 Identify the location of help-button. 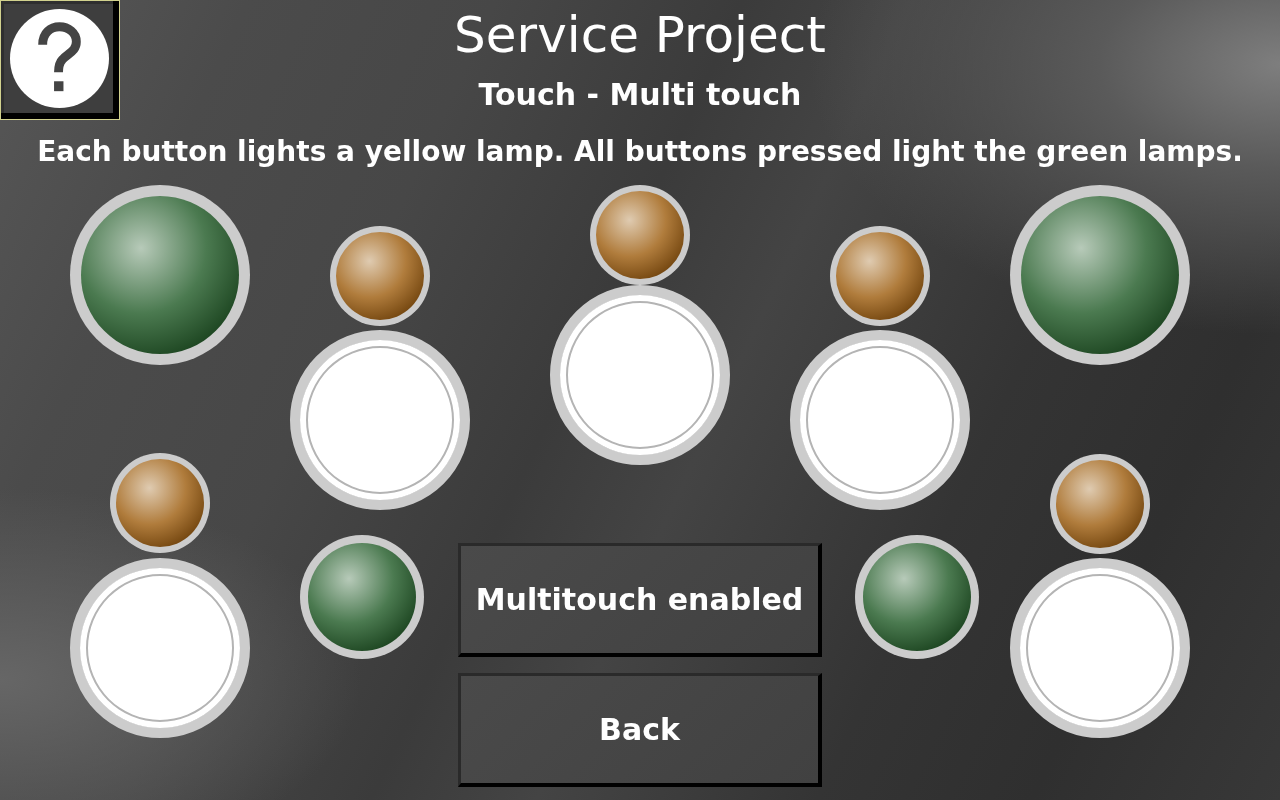
(60, 60).